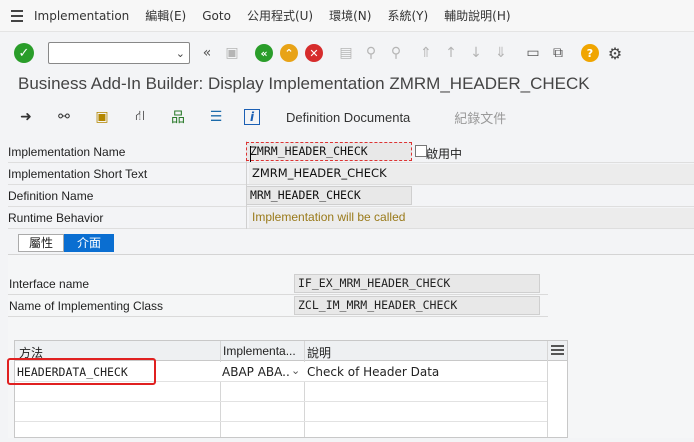  I want to click on text-cursor, so click(250, 154).